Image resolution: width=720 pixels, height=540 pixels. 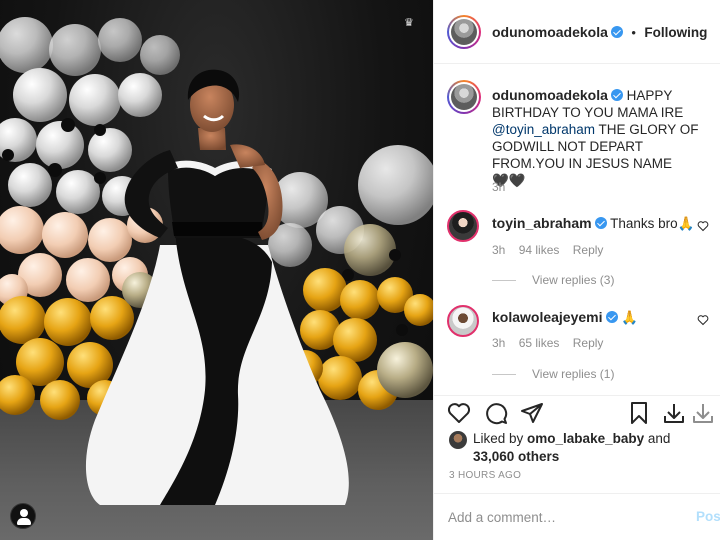 I want to click on view-replies: View replies (1), so click(x=553, y=374).